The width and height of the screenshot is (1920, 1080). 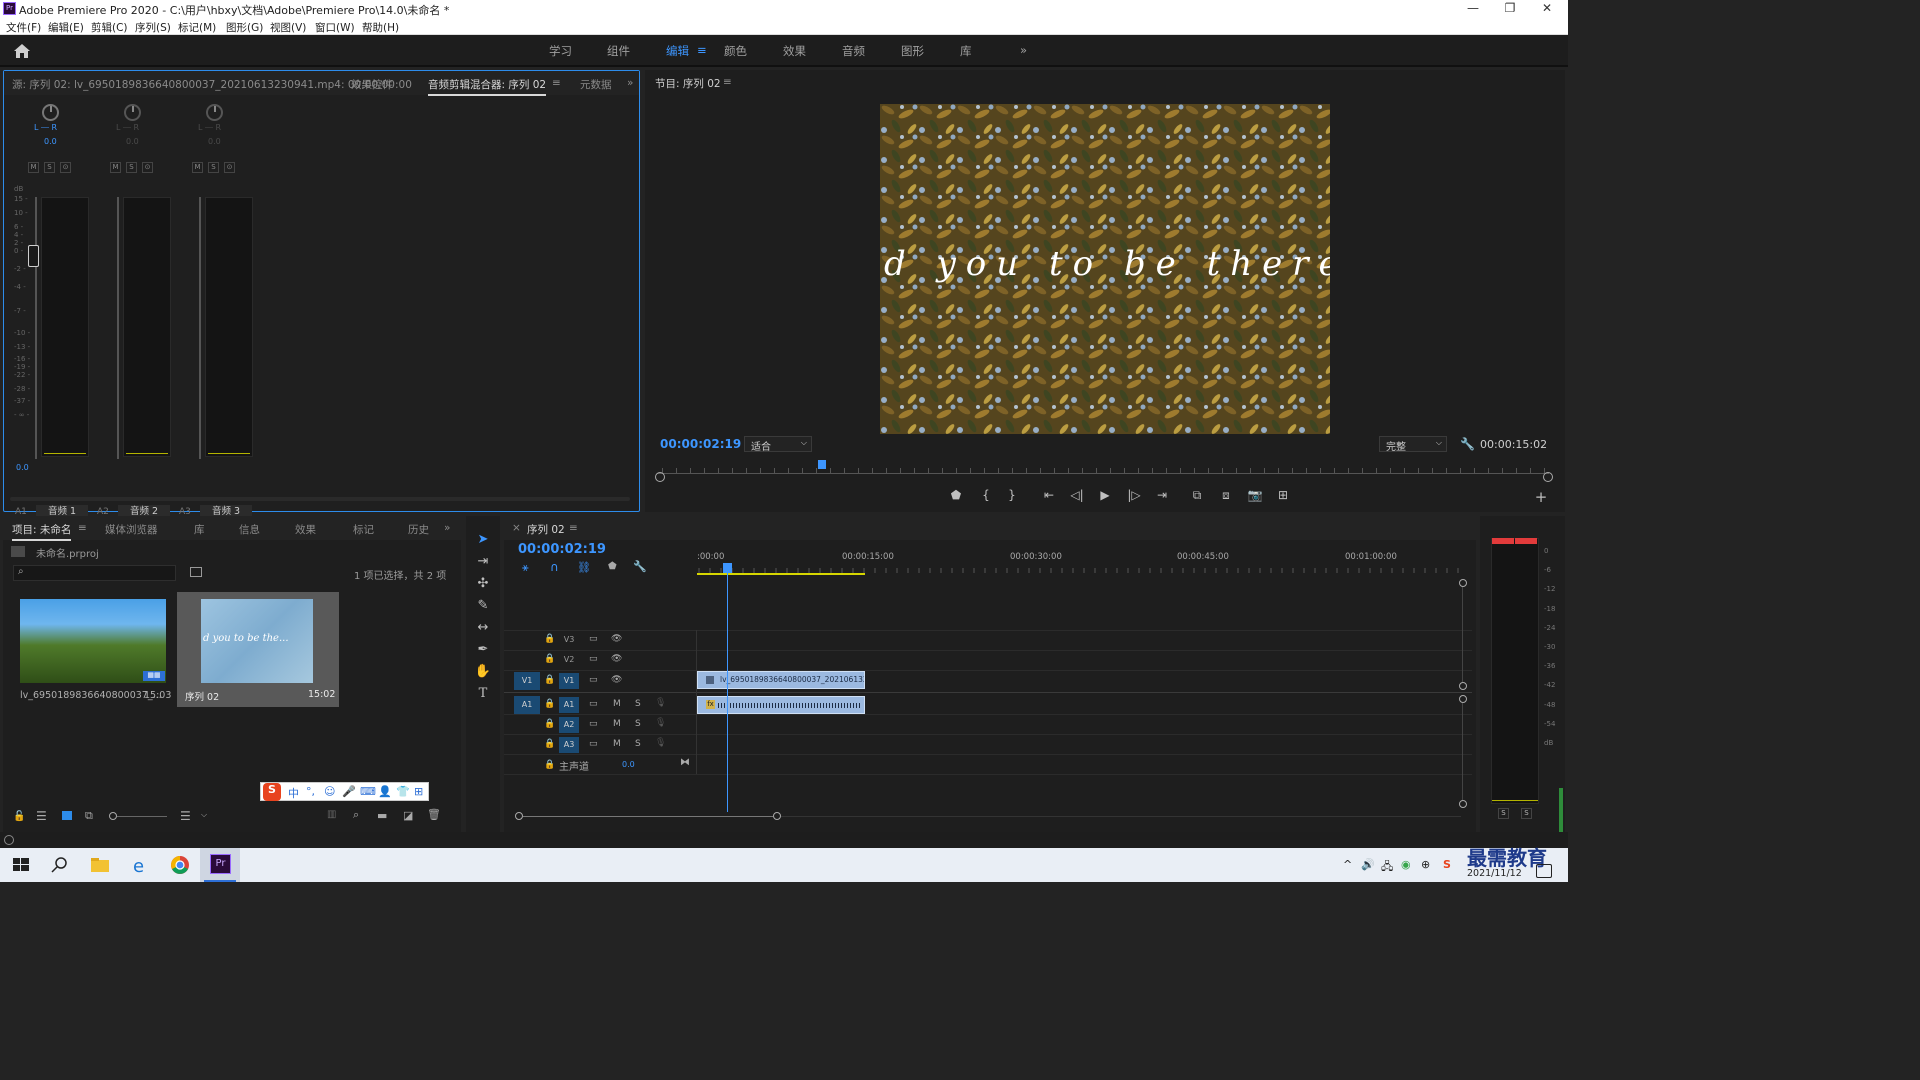 I want to click on toggle-sync-lock-icon: ▭, so click(x=593, y=724).